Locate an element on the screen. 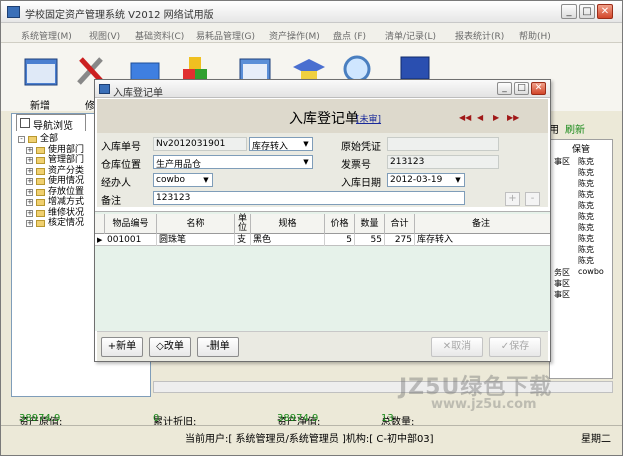  new-tool-button: 新增 is located at coordinates (40, 79).